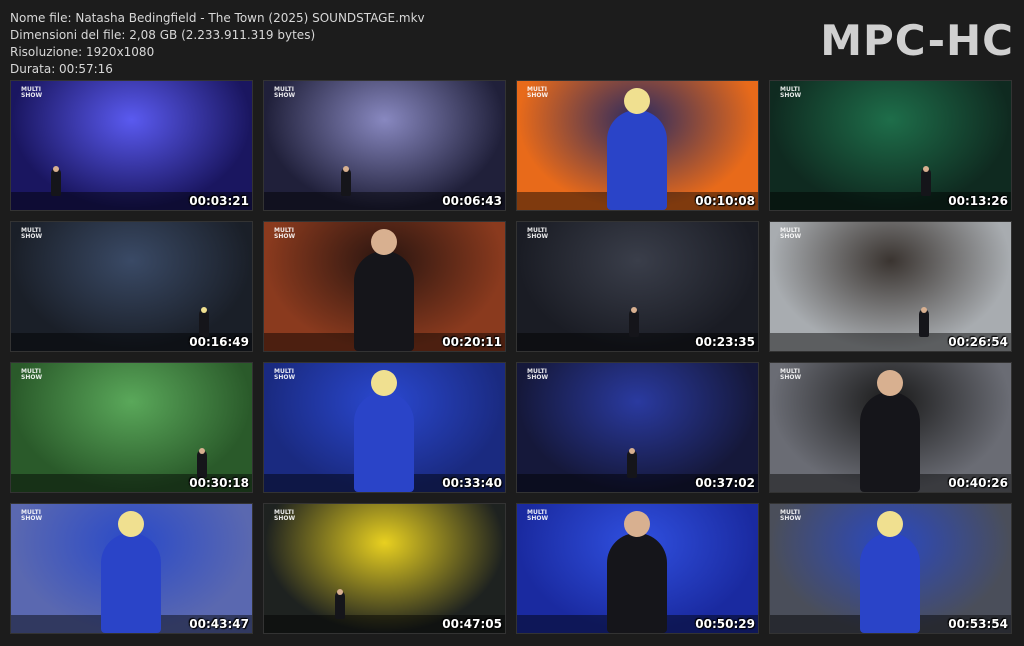  I want to click on video-thumbnail: MULTI SHOW 00:50:29, so click(637, 568).